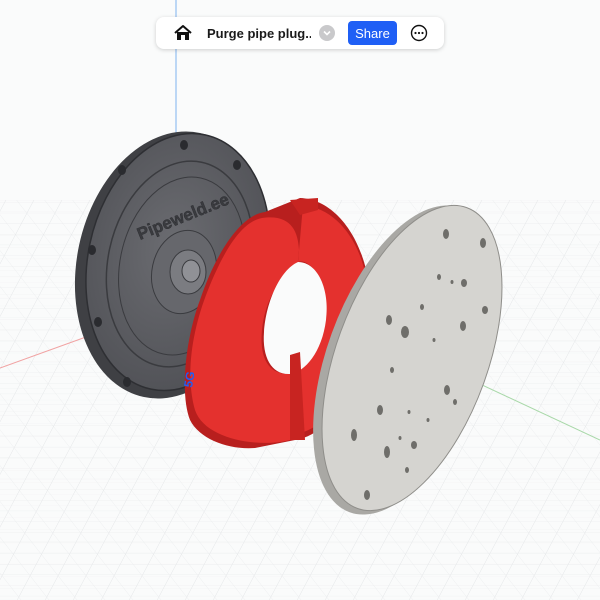  I want to click on home-icon, so click(183, 32).